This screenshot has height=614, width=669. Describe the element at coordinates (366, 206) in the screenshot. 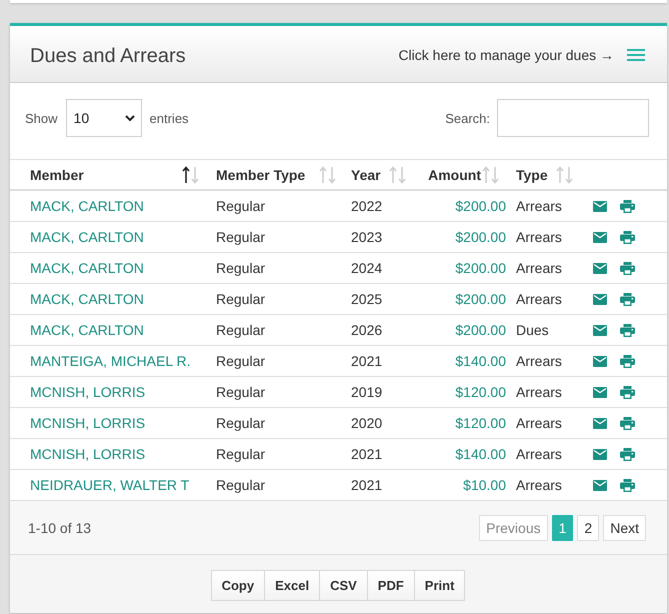

I see `year-cell: 2022` at that location.